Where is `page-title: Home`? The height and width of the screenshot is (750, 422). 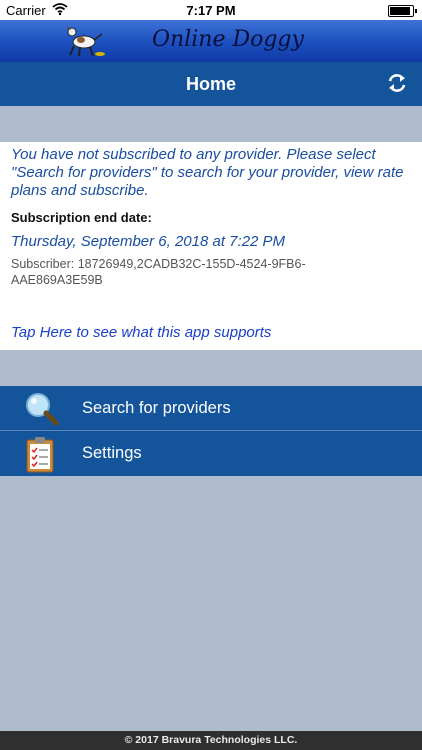
page-title: Home is located at coordinates (210, 84).